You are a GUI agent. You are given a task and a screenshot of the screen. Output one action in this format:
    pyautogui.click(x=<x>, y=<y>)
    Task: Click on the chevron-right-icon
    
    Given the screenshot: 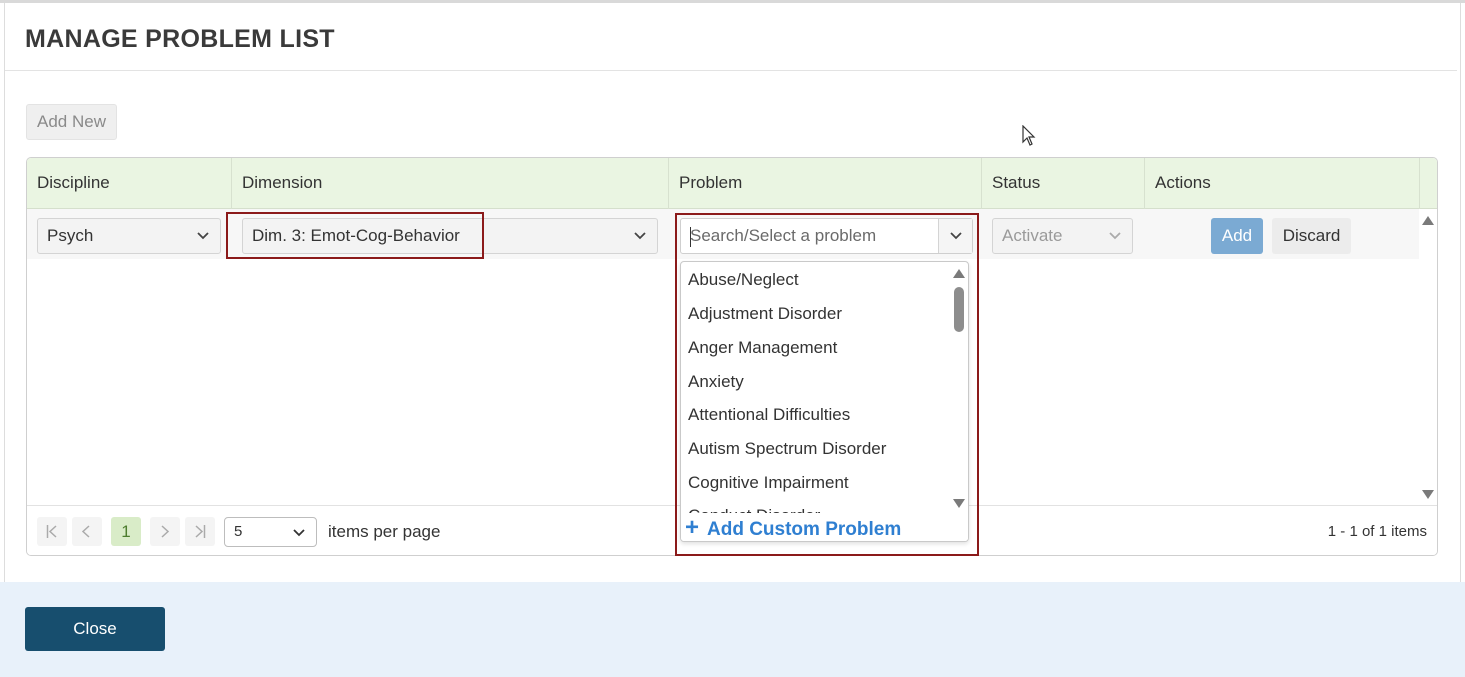 What is the action you would take?
    pyautogui.click(x=165, y=531)
    